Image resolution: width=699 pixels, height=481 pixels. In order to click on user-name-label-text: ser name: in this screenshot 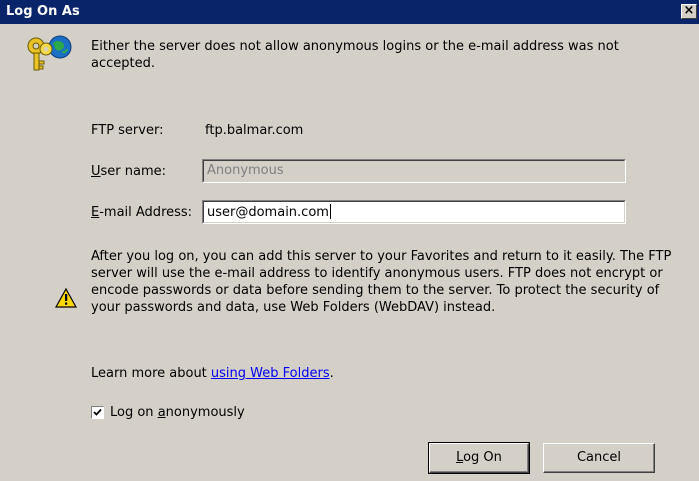, I will do `click(133, 171)`.